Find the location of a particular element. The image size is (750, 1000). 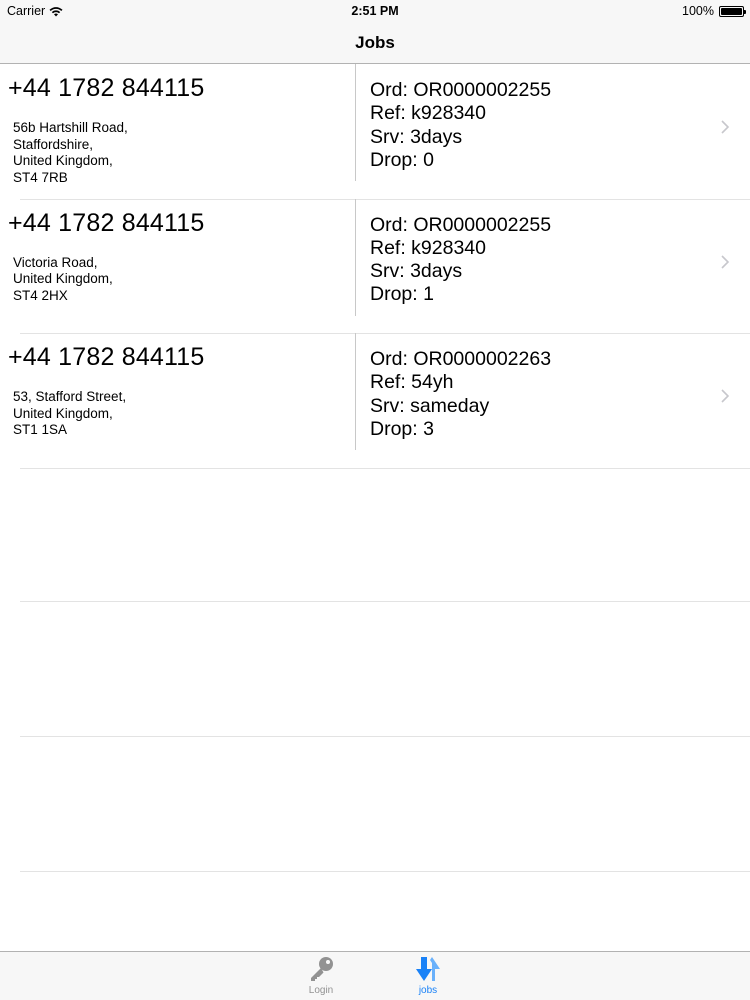

arrows-icon is located at coordinates (428, 969).